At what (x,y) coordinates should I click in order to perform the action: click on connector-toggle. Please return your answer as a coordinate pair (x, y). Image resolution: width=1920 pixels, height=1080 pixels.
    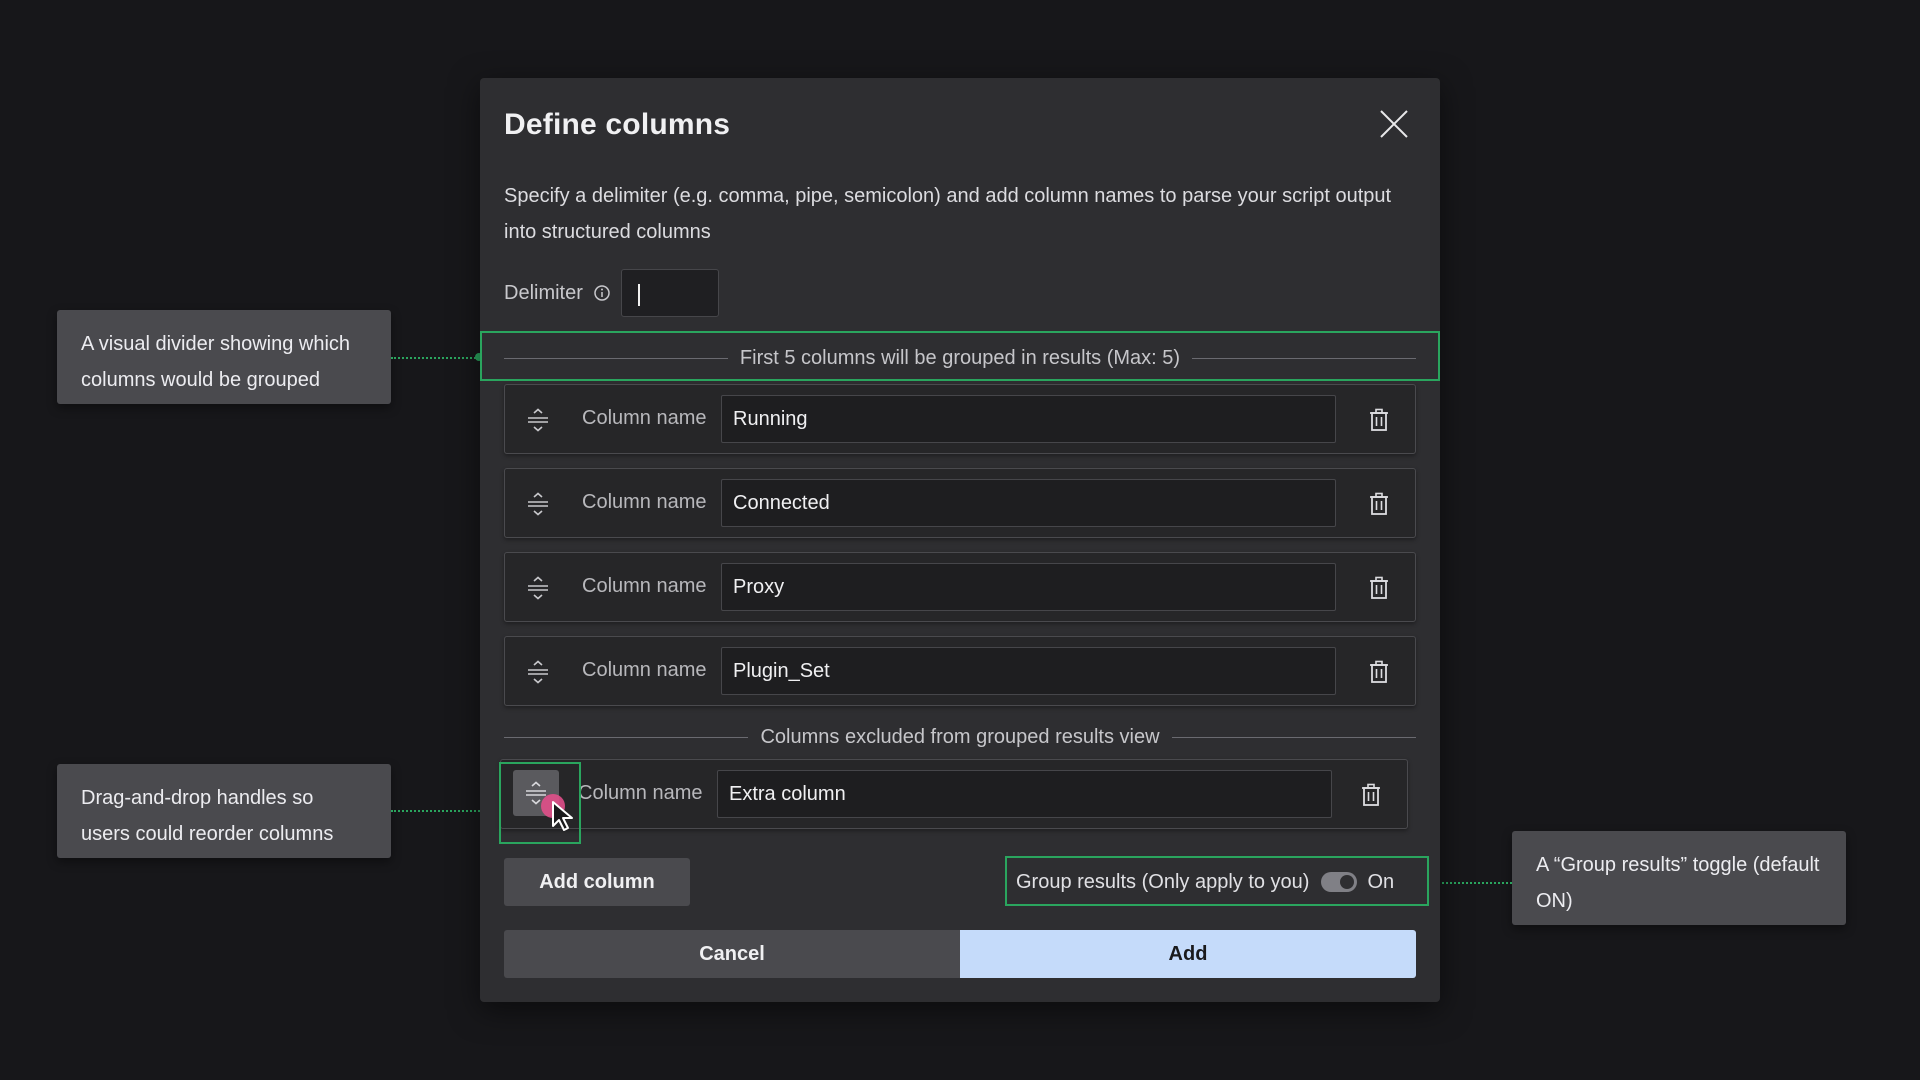
    Looking at the image, I should click on (1471, 883).